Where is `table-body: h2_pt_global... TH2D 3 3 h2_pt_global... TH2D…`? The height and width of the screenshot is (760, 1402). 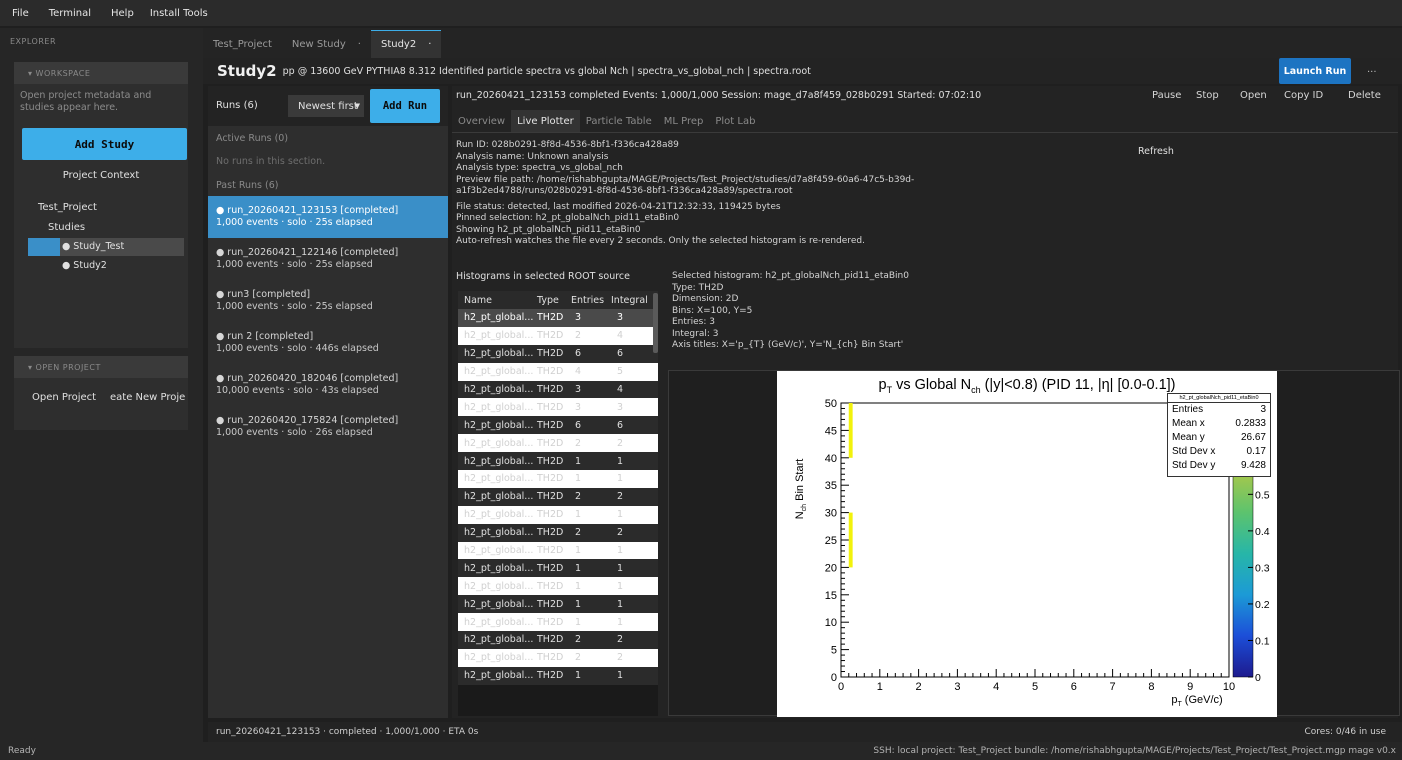
table-body: h2_pt_global... TH2D 3 3 h2_pt_global... TH2D… is located at coordinates (558, 497).